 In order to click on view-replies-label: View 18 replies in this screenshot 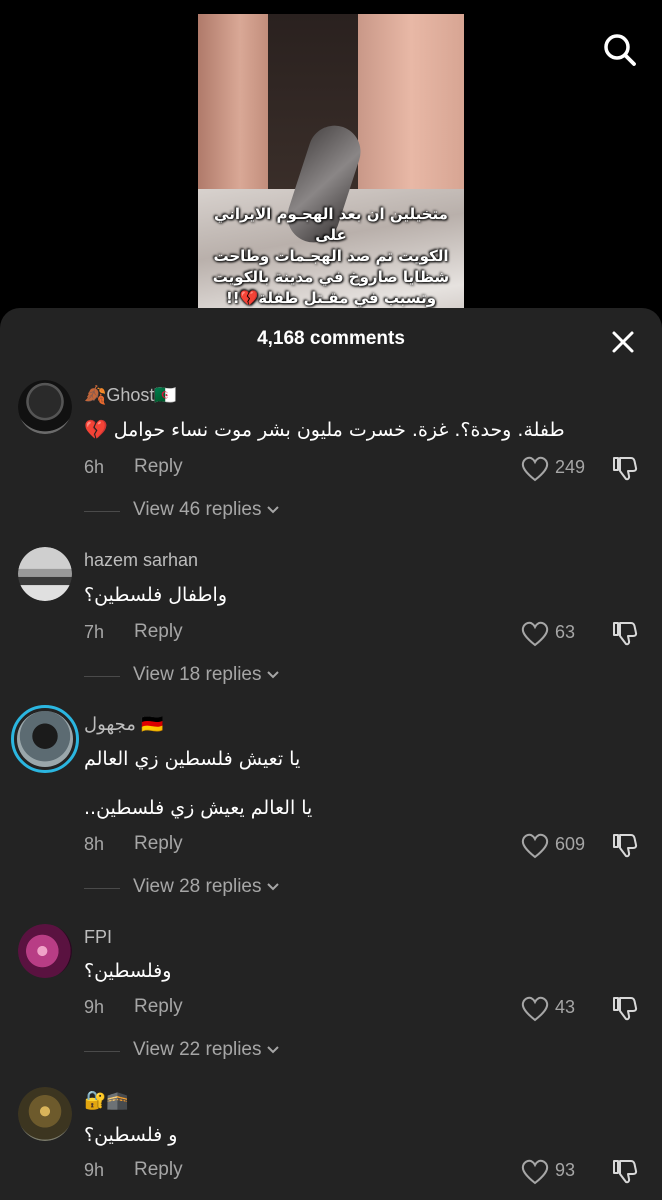, I will do `click(197, 674)`.